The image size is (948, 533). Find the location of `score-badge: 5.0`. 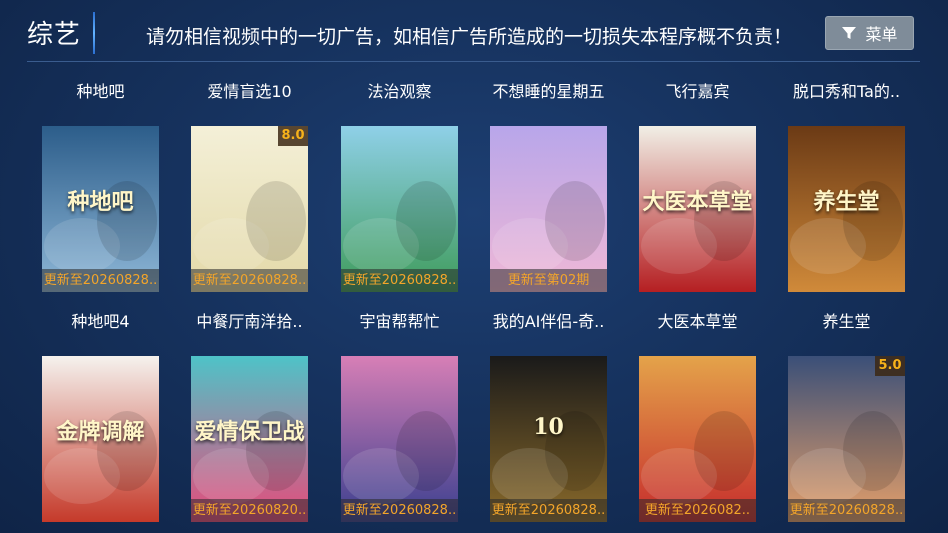

score-badge: 5.0 is located at coordinates (890, 366).